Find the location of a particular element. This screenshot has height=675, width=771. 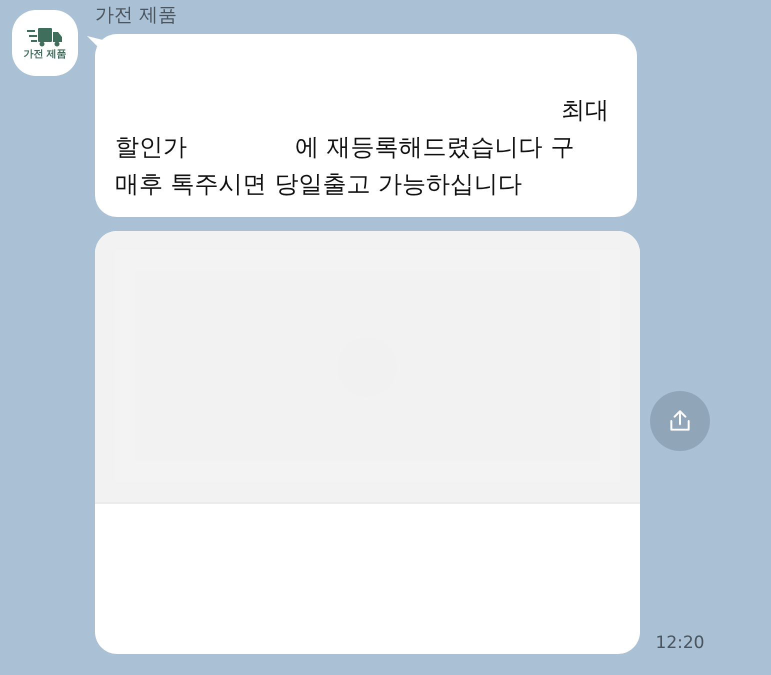

message-text: 에 재등록해드렸습니다 구 is located at coordinates (434, 147).